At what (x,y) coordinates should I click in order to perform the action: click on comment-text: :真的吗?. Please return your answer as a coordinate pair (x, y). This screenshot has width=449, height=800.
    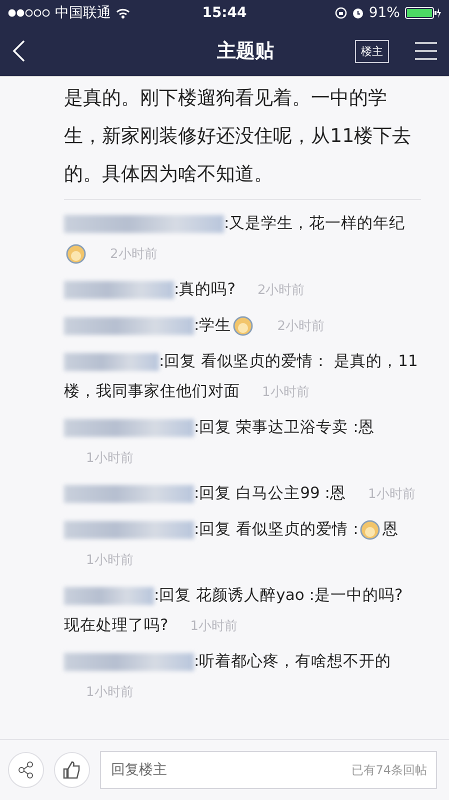
    Looking at the image, I should click on (205, 289).